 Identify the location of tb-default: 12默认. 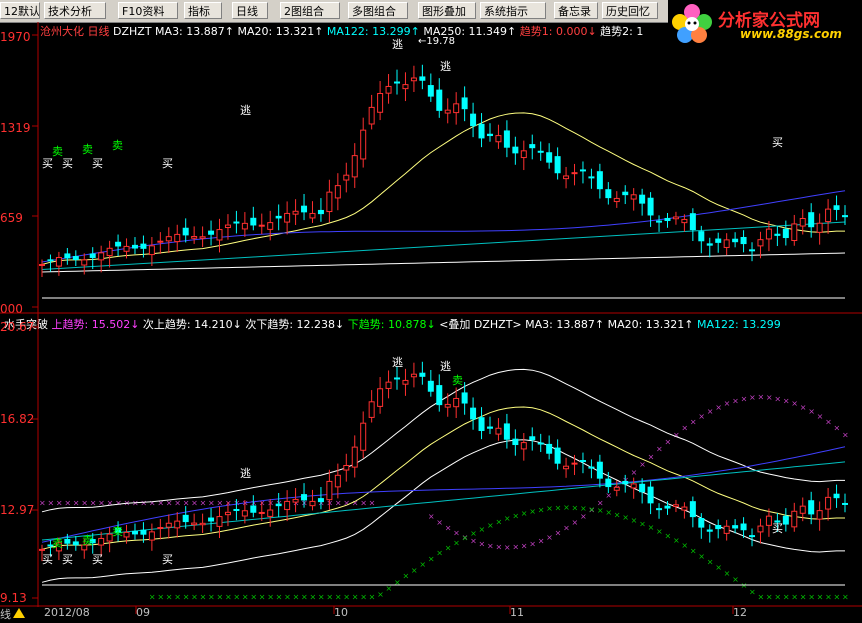
(20, 10).